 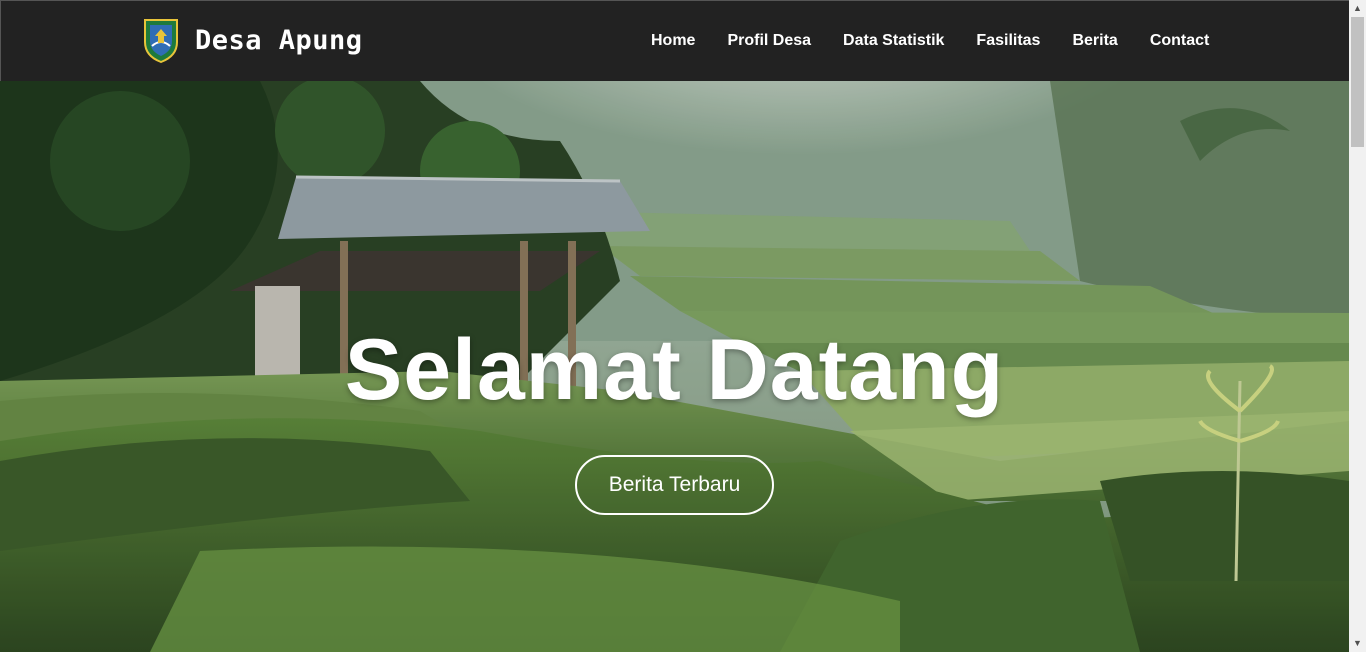 What do you see at coordinates (1357, 82) in the screenshot?
I see `scrollbar-thumb` at bounding box center [1357, 82].